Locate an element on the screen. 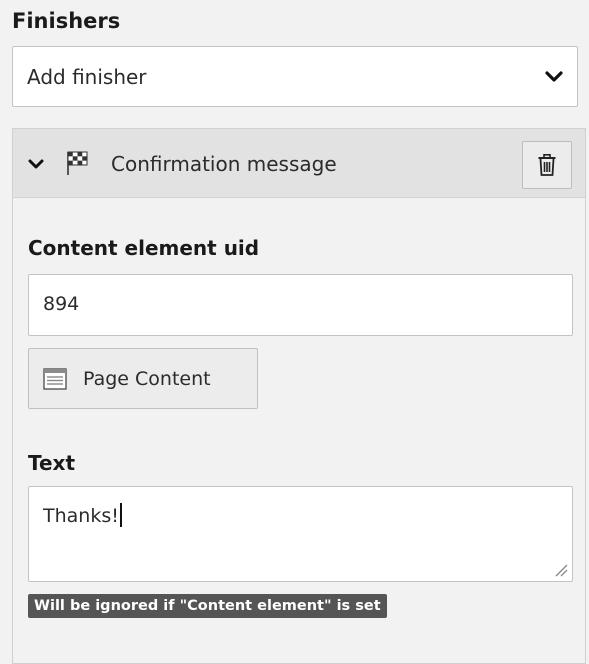  collapse-toggle-icon is located at coordinates (36, 164).